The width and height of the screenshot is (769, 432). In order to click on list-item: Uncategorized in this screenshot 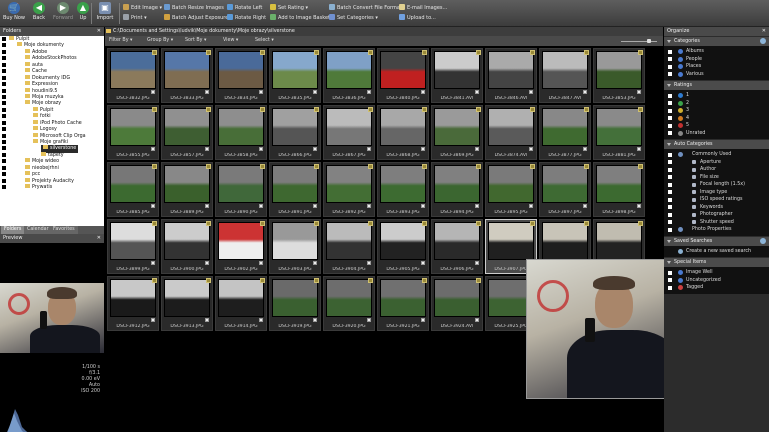, I will do `click(716, 281)`.